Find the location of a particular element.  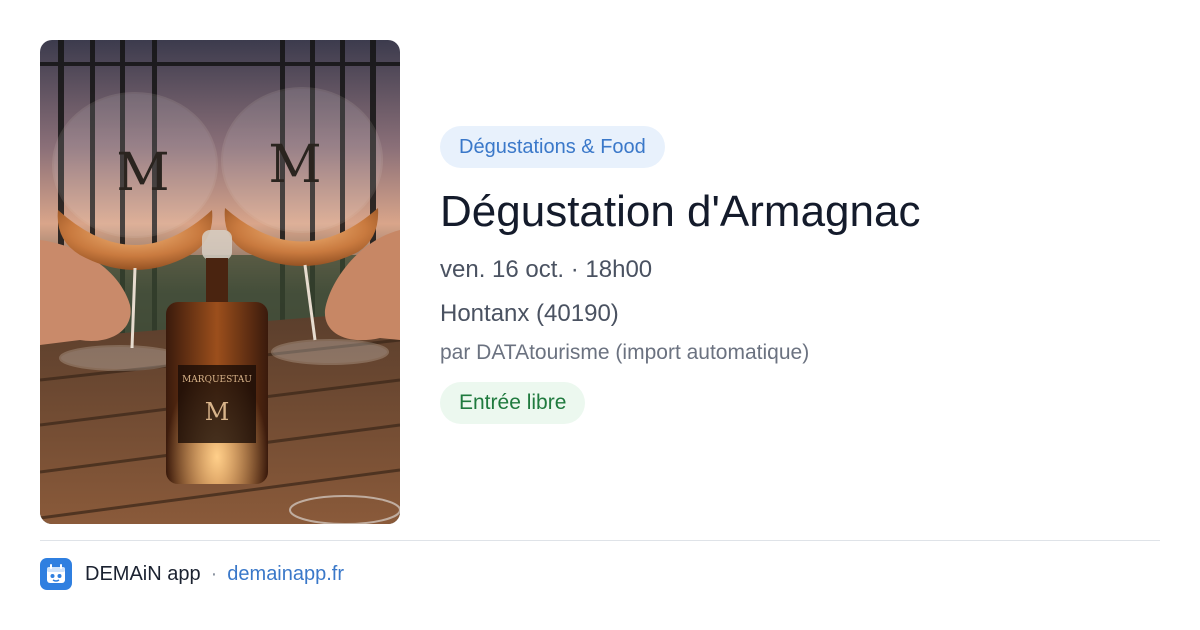

app-logo-icon is located at coordinates (56, 574).